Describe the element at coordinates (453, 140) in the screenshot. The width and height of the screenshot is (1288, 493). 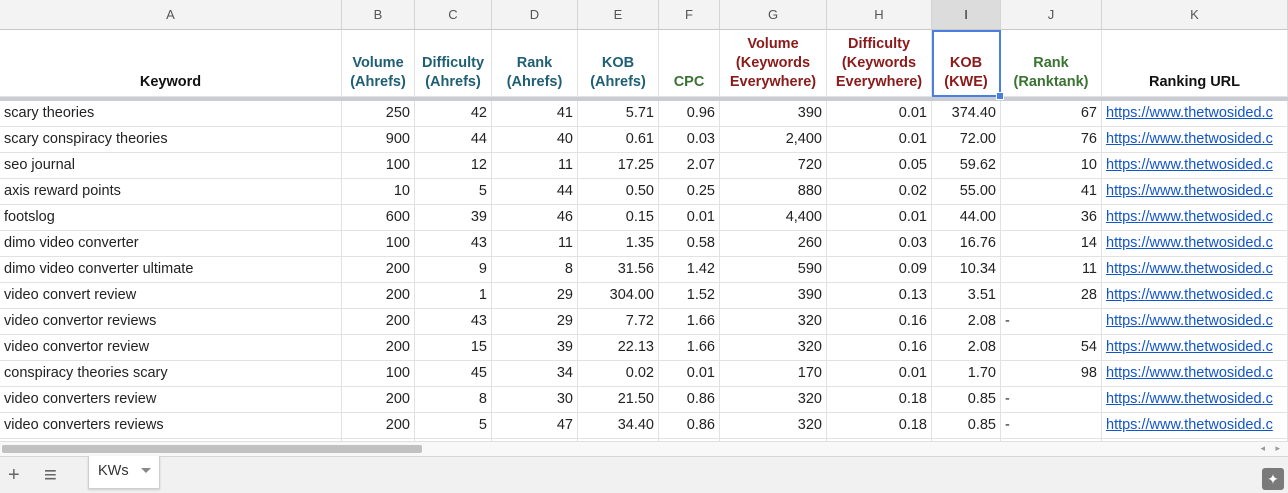
I see `table-cell: 44` at that location.